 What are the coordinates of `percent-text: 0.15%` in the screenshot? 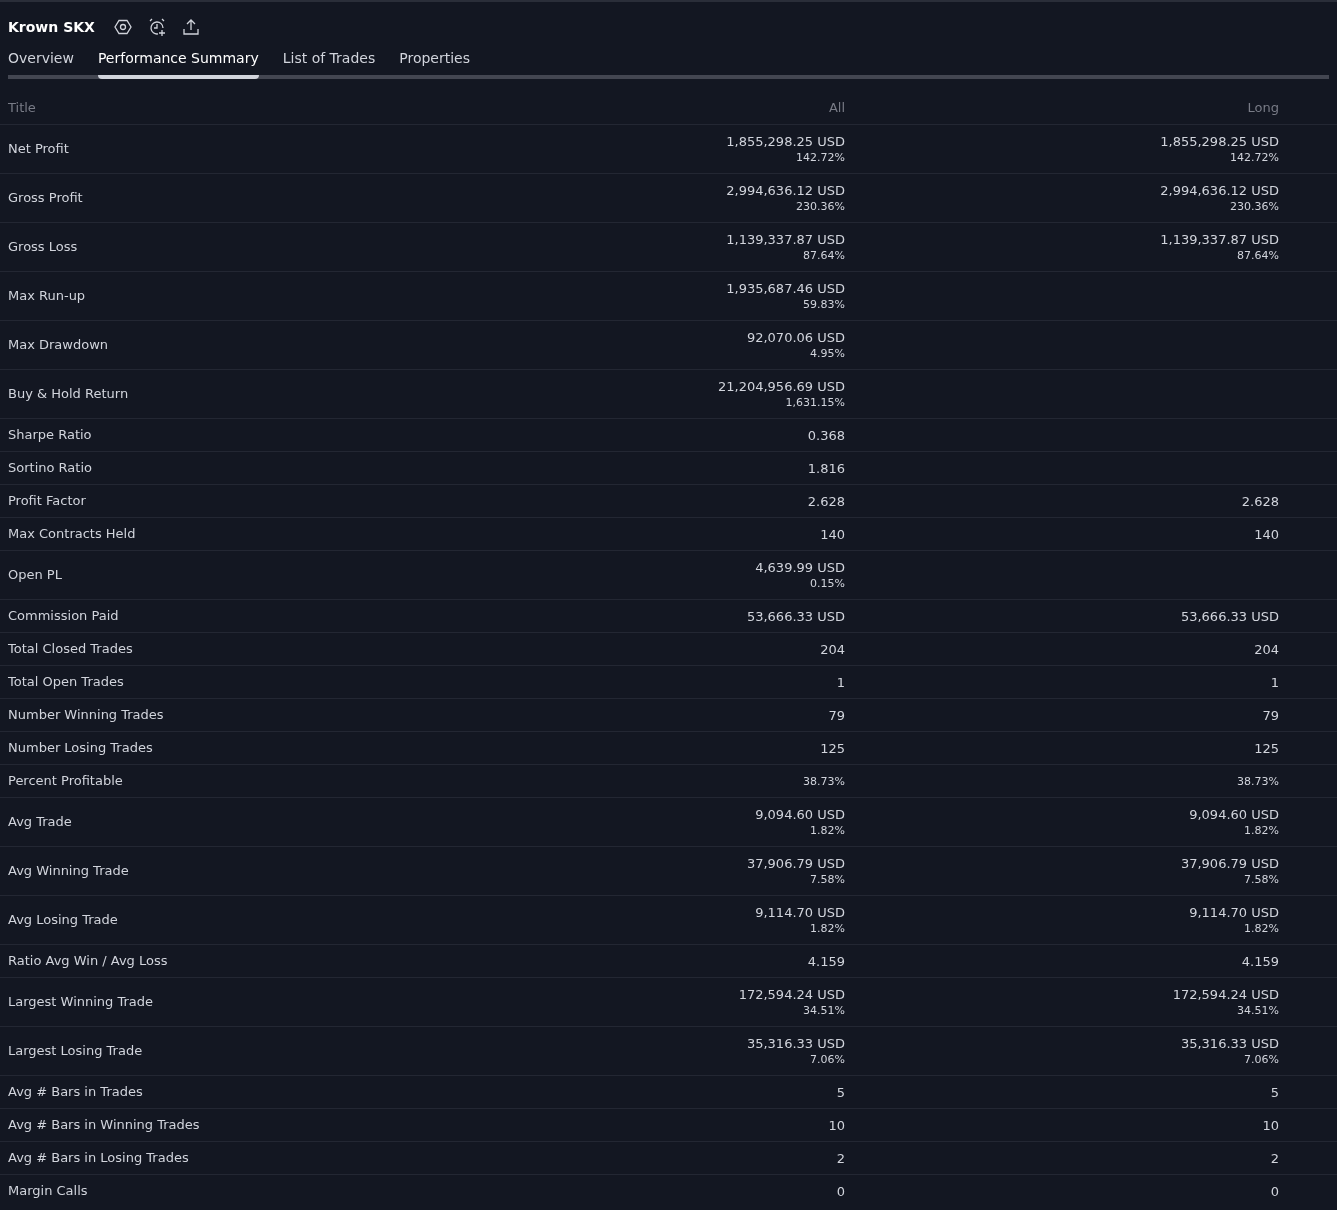 It's located at (827, 583).